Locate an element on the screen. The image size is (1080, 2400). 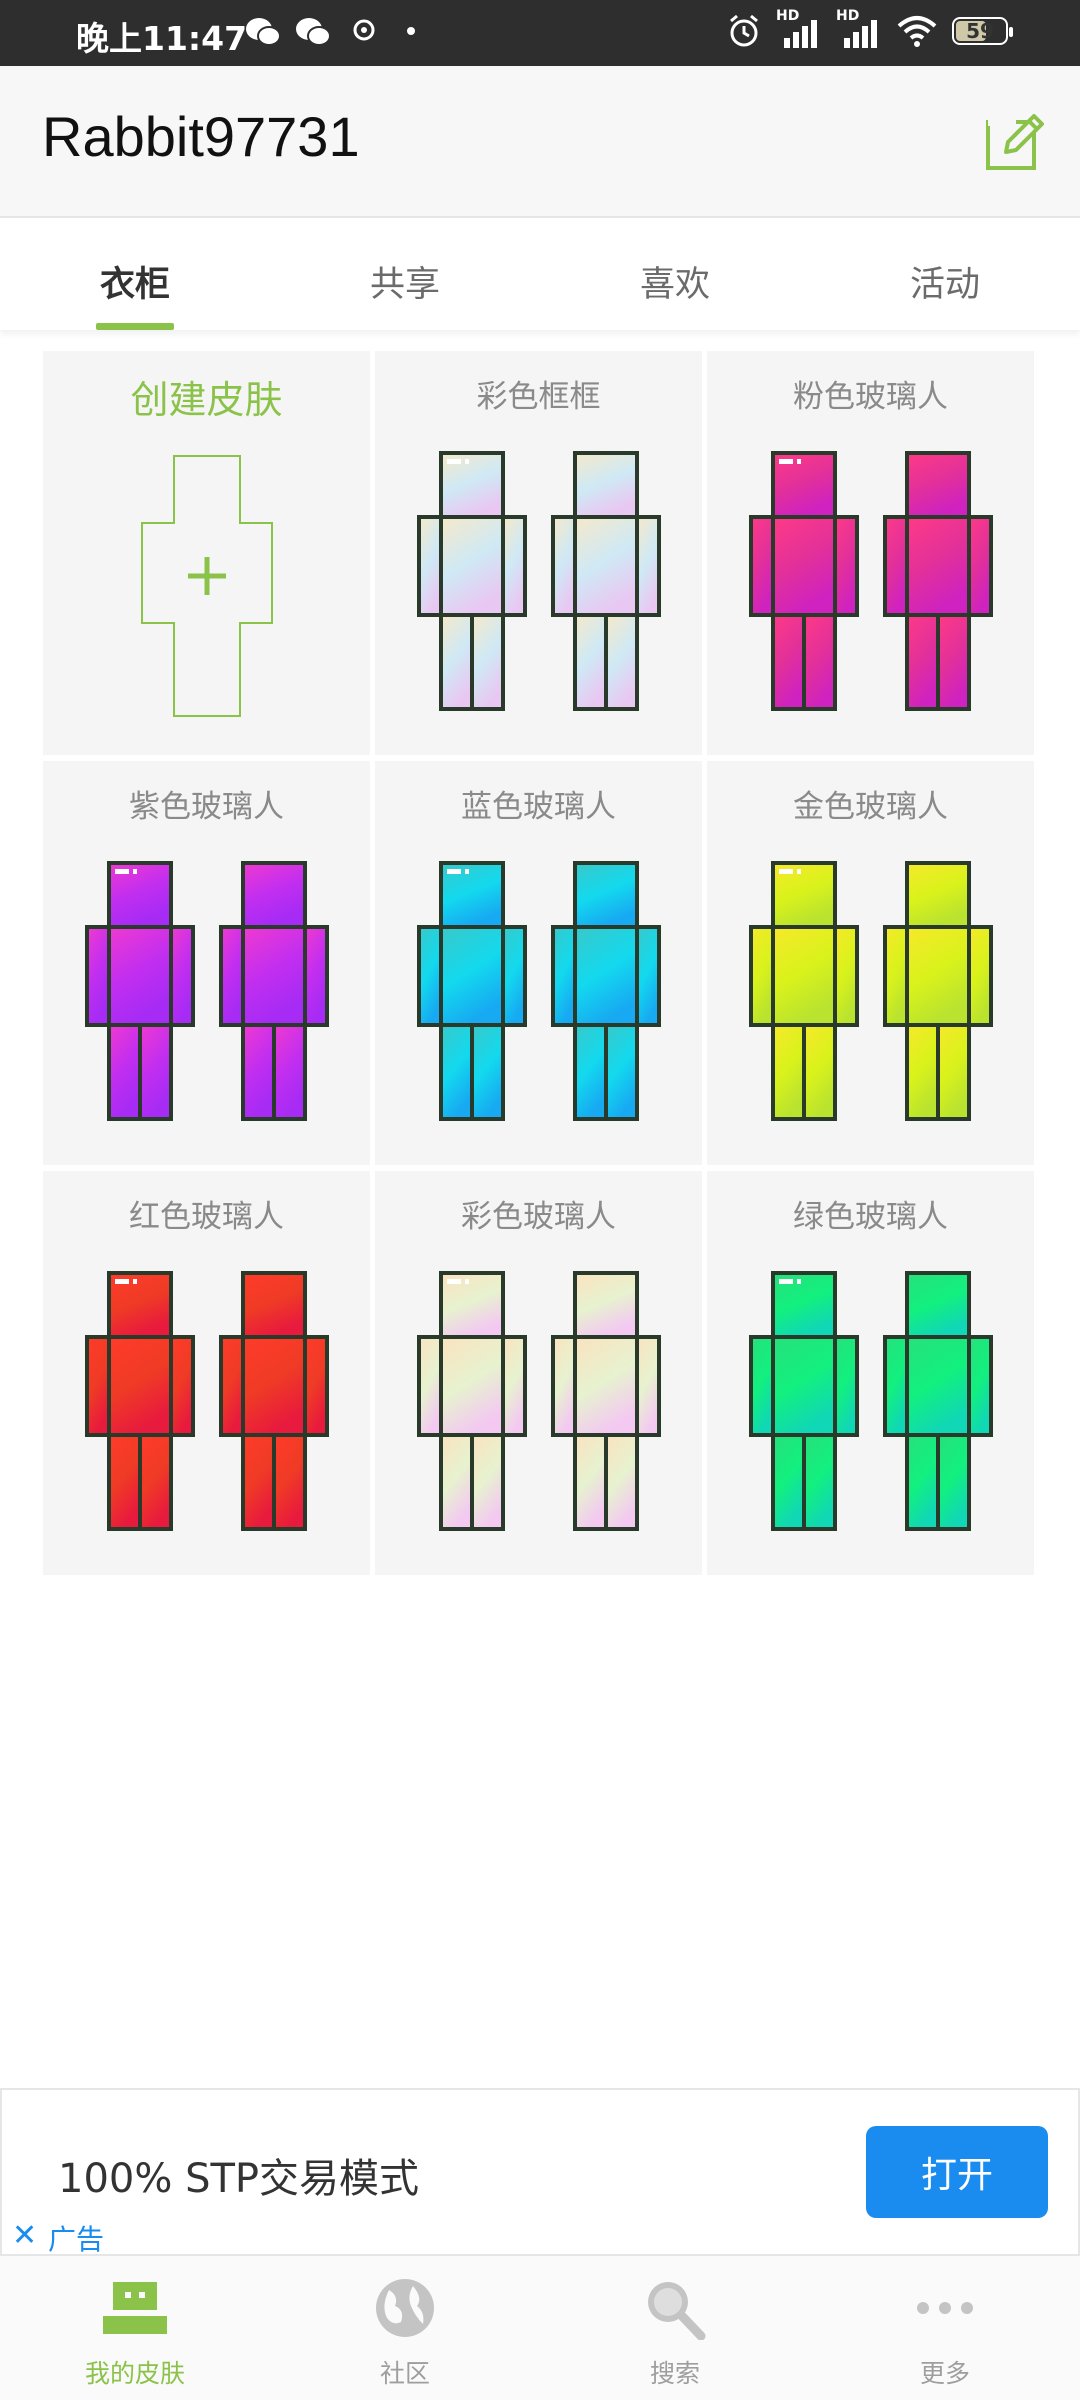
skin-icon is located at coordinates (135, 2308).